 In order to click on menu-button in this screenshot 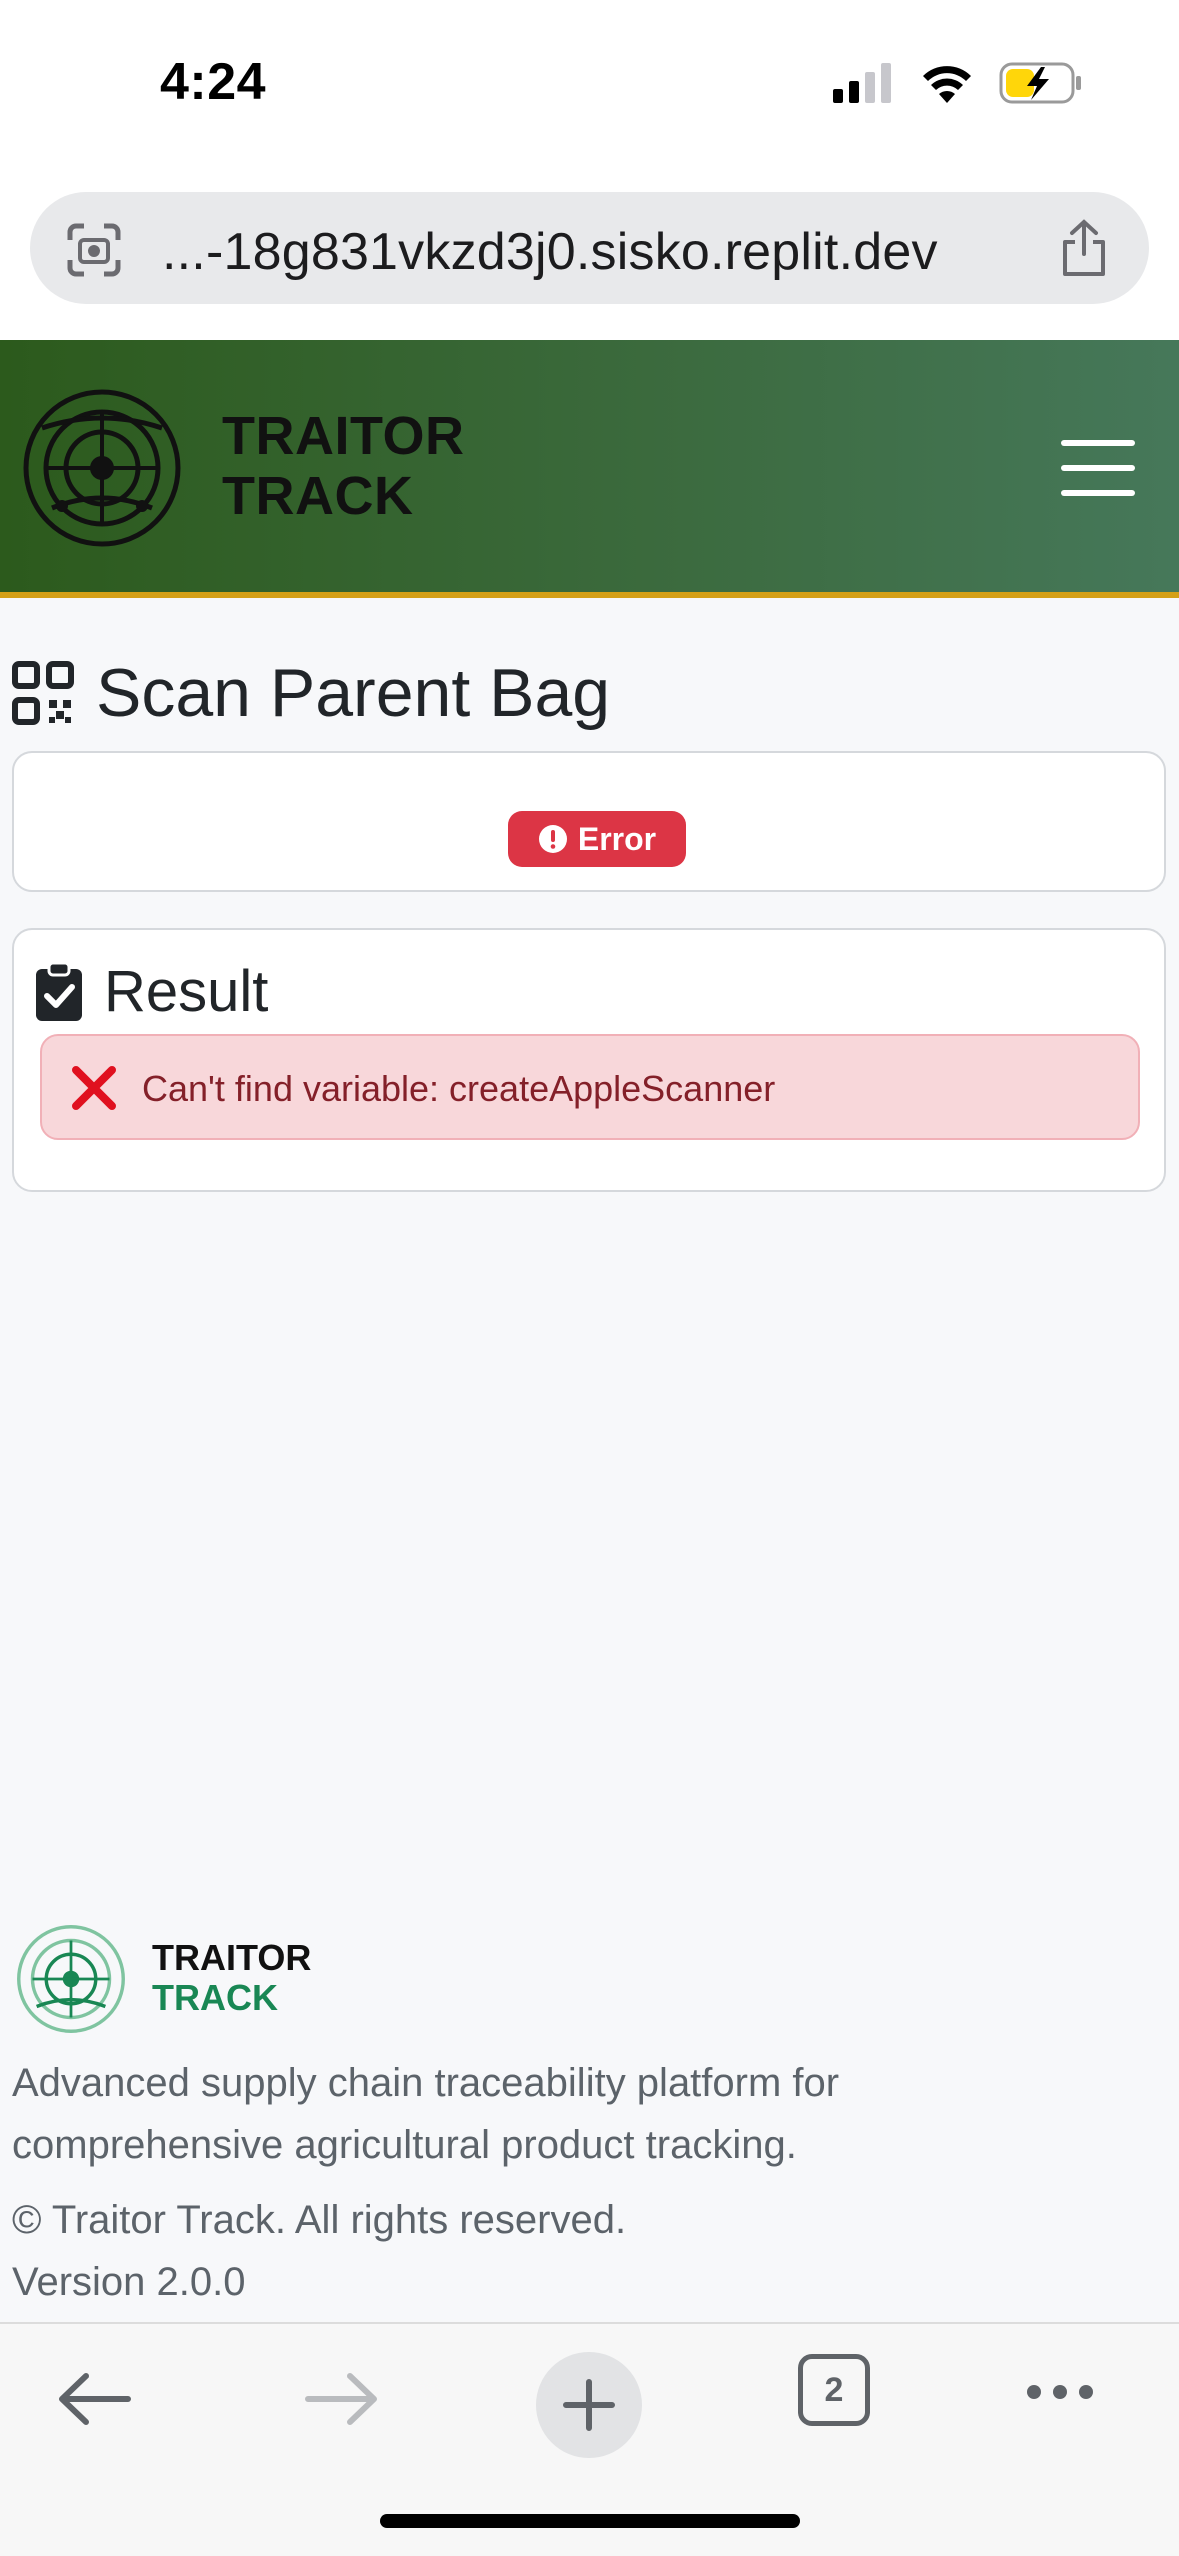, I will do `click(1098, 468)`.